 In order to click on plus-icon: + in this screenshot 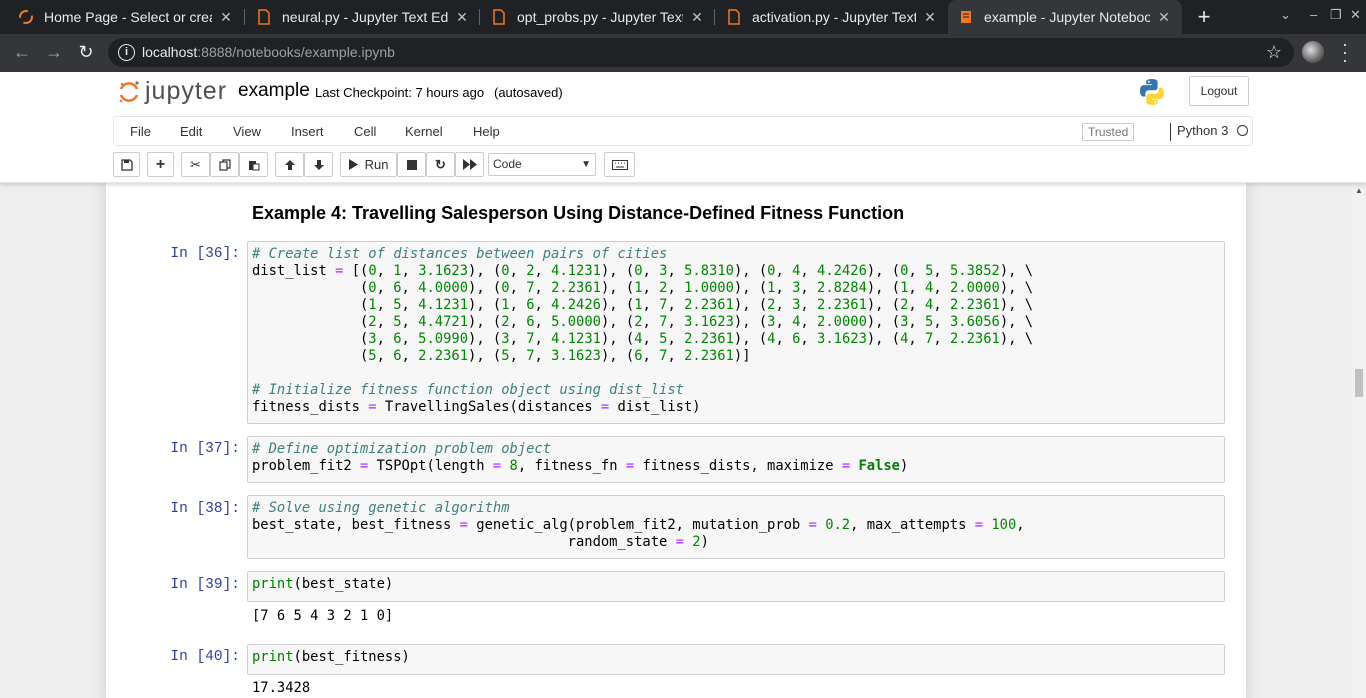, I will do `click(160, 164)`.